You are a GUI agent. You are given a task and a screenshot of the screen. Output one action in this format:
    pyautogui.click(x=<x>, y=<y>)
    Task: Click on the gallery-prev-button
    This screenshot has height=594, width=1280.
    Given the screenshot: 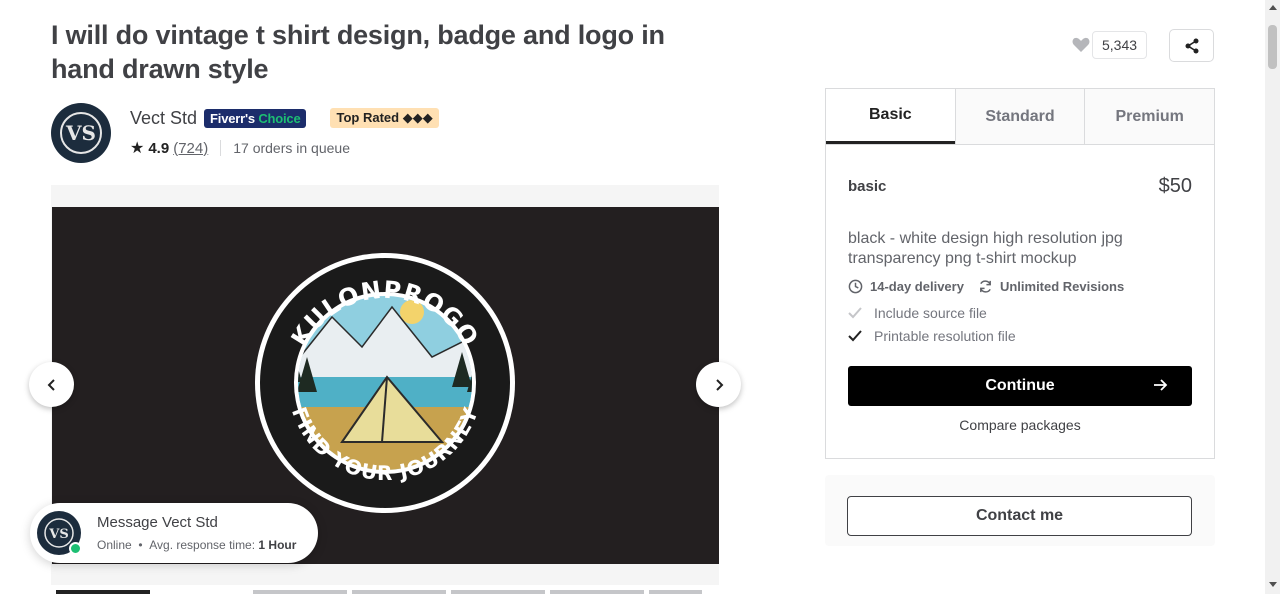 What is the action you would take?
    pyautogui.click(x=51, y=384)
    